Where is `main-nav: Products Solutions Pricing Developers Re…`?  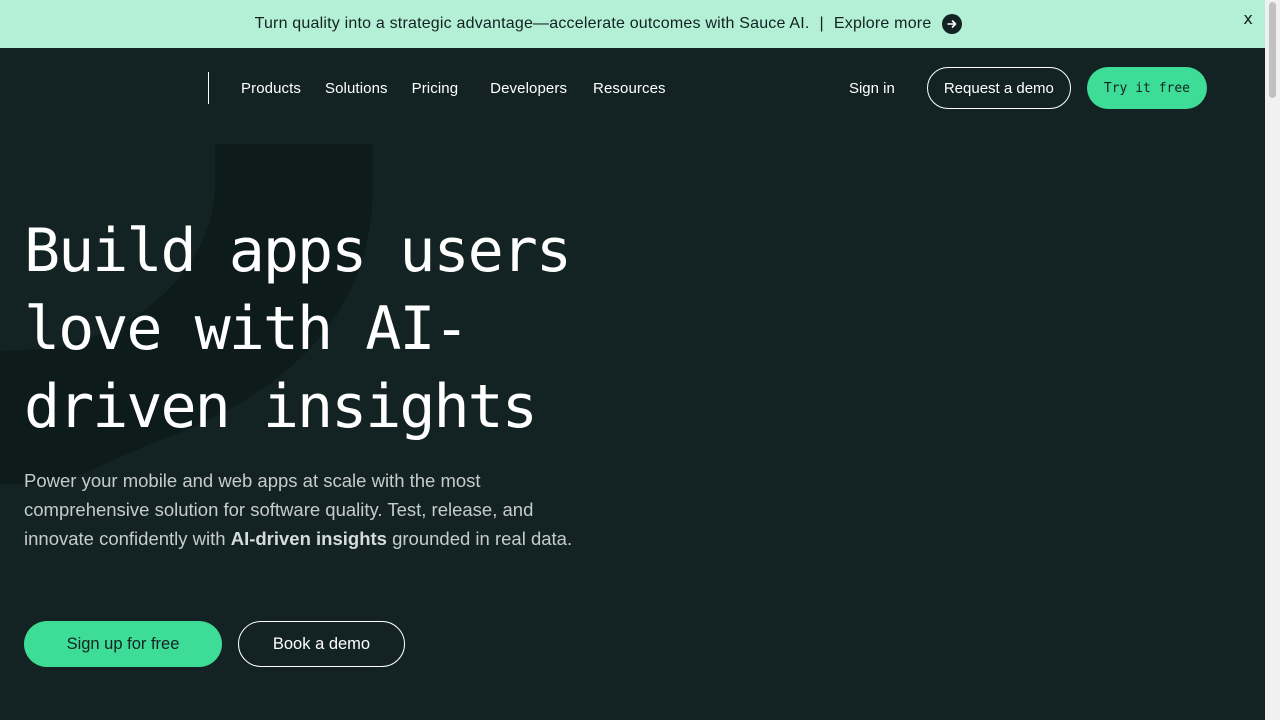
main-nav: Products Solutions Pricing Developers Re… is located at coordinates (632, 89).